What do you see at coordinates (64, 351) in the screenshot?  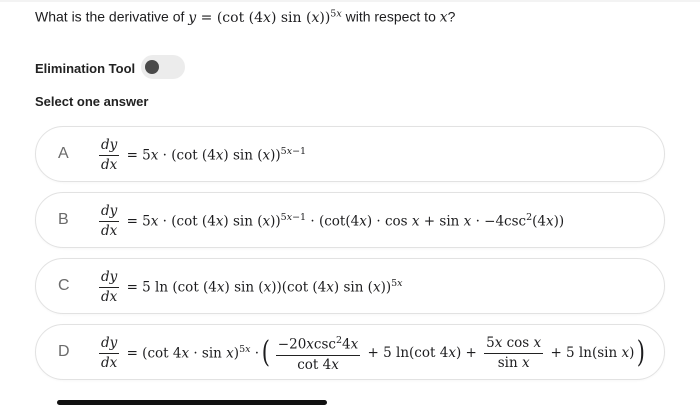 I see `option-letter: D` at bounding box center [64, 351].